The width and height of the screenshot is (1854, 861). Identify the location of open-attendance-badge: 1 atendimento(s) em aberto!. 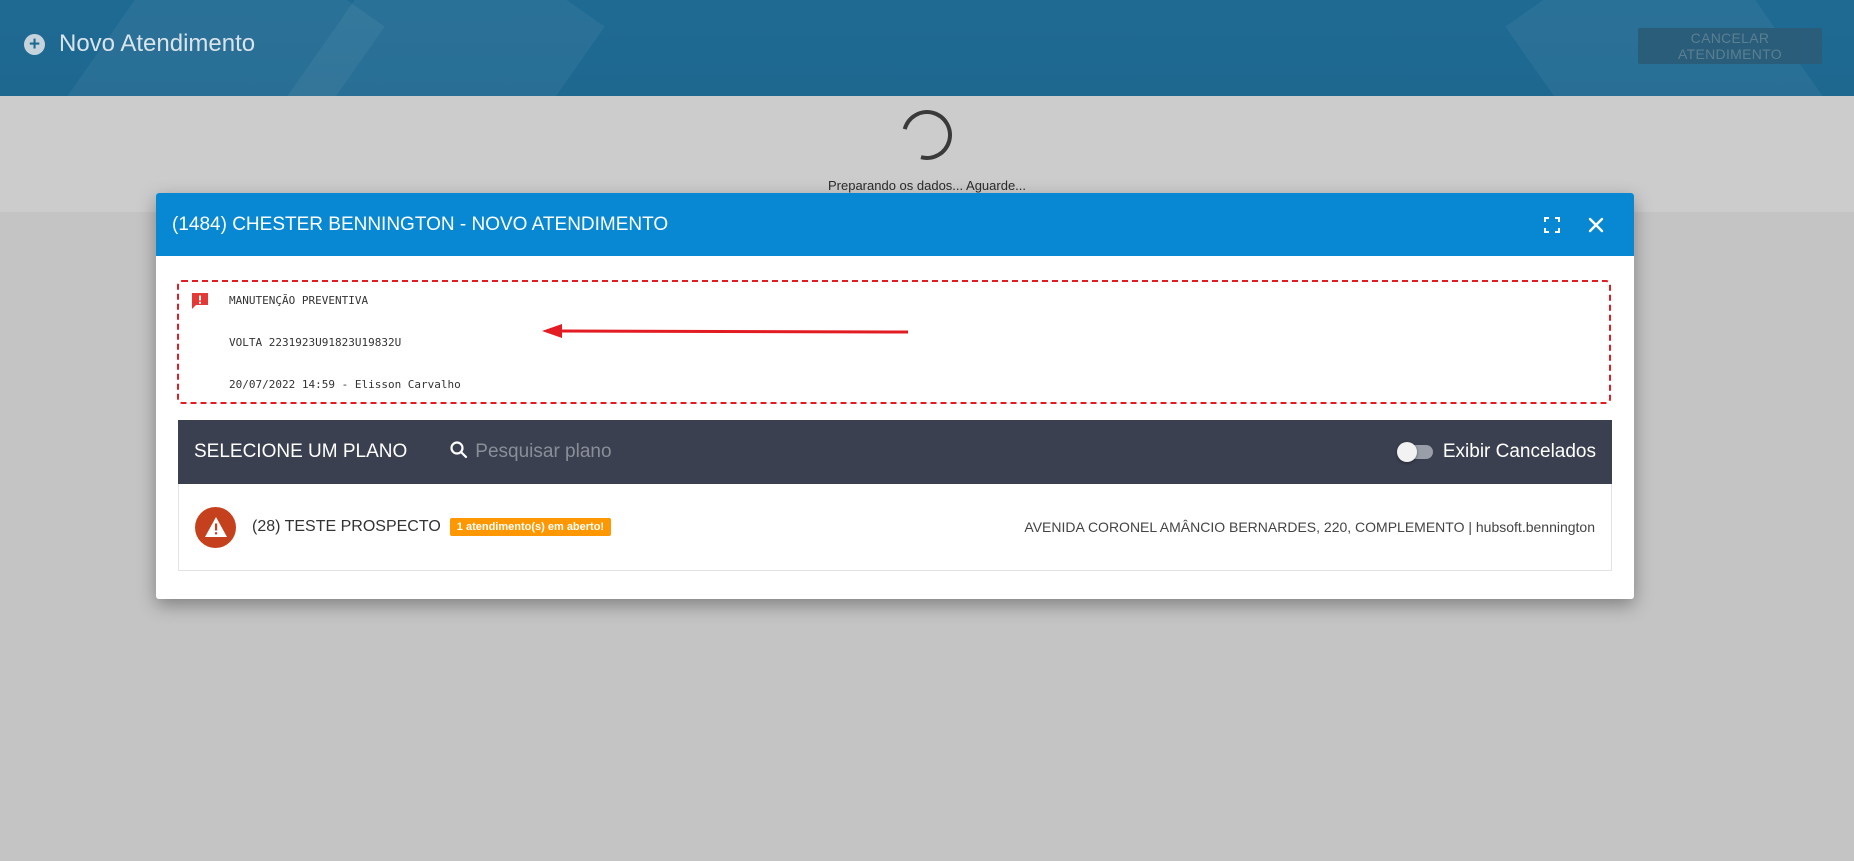
(530, 527).